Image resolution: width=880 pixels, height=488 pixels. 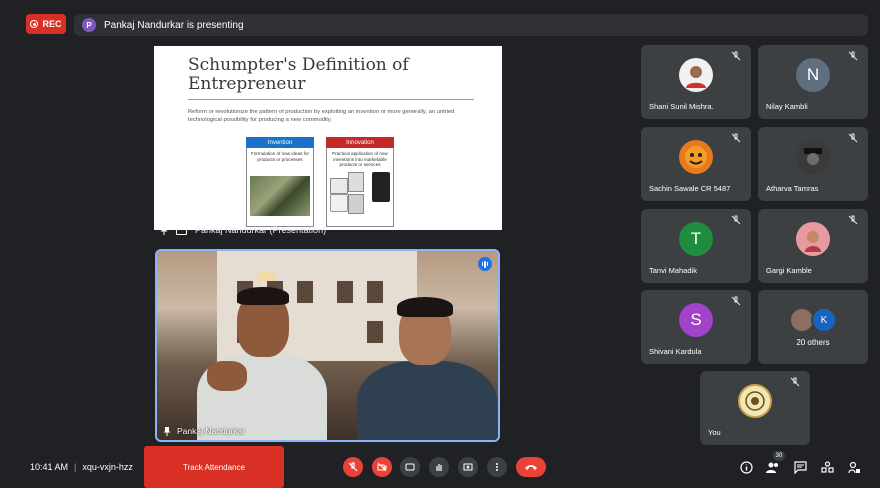 I want to click on others-tile: K 20 others, so click(x=813, y=327).